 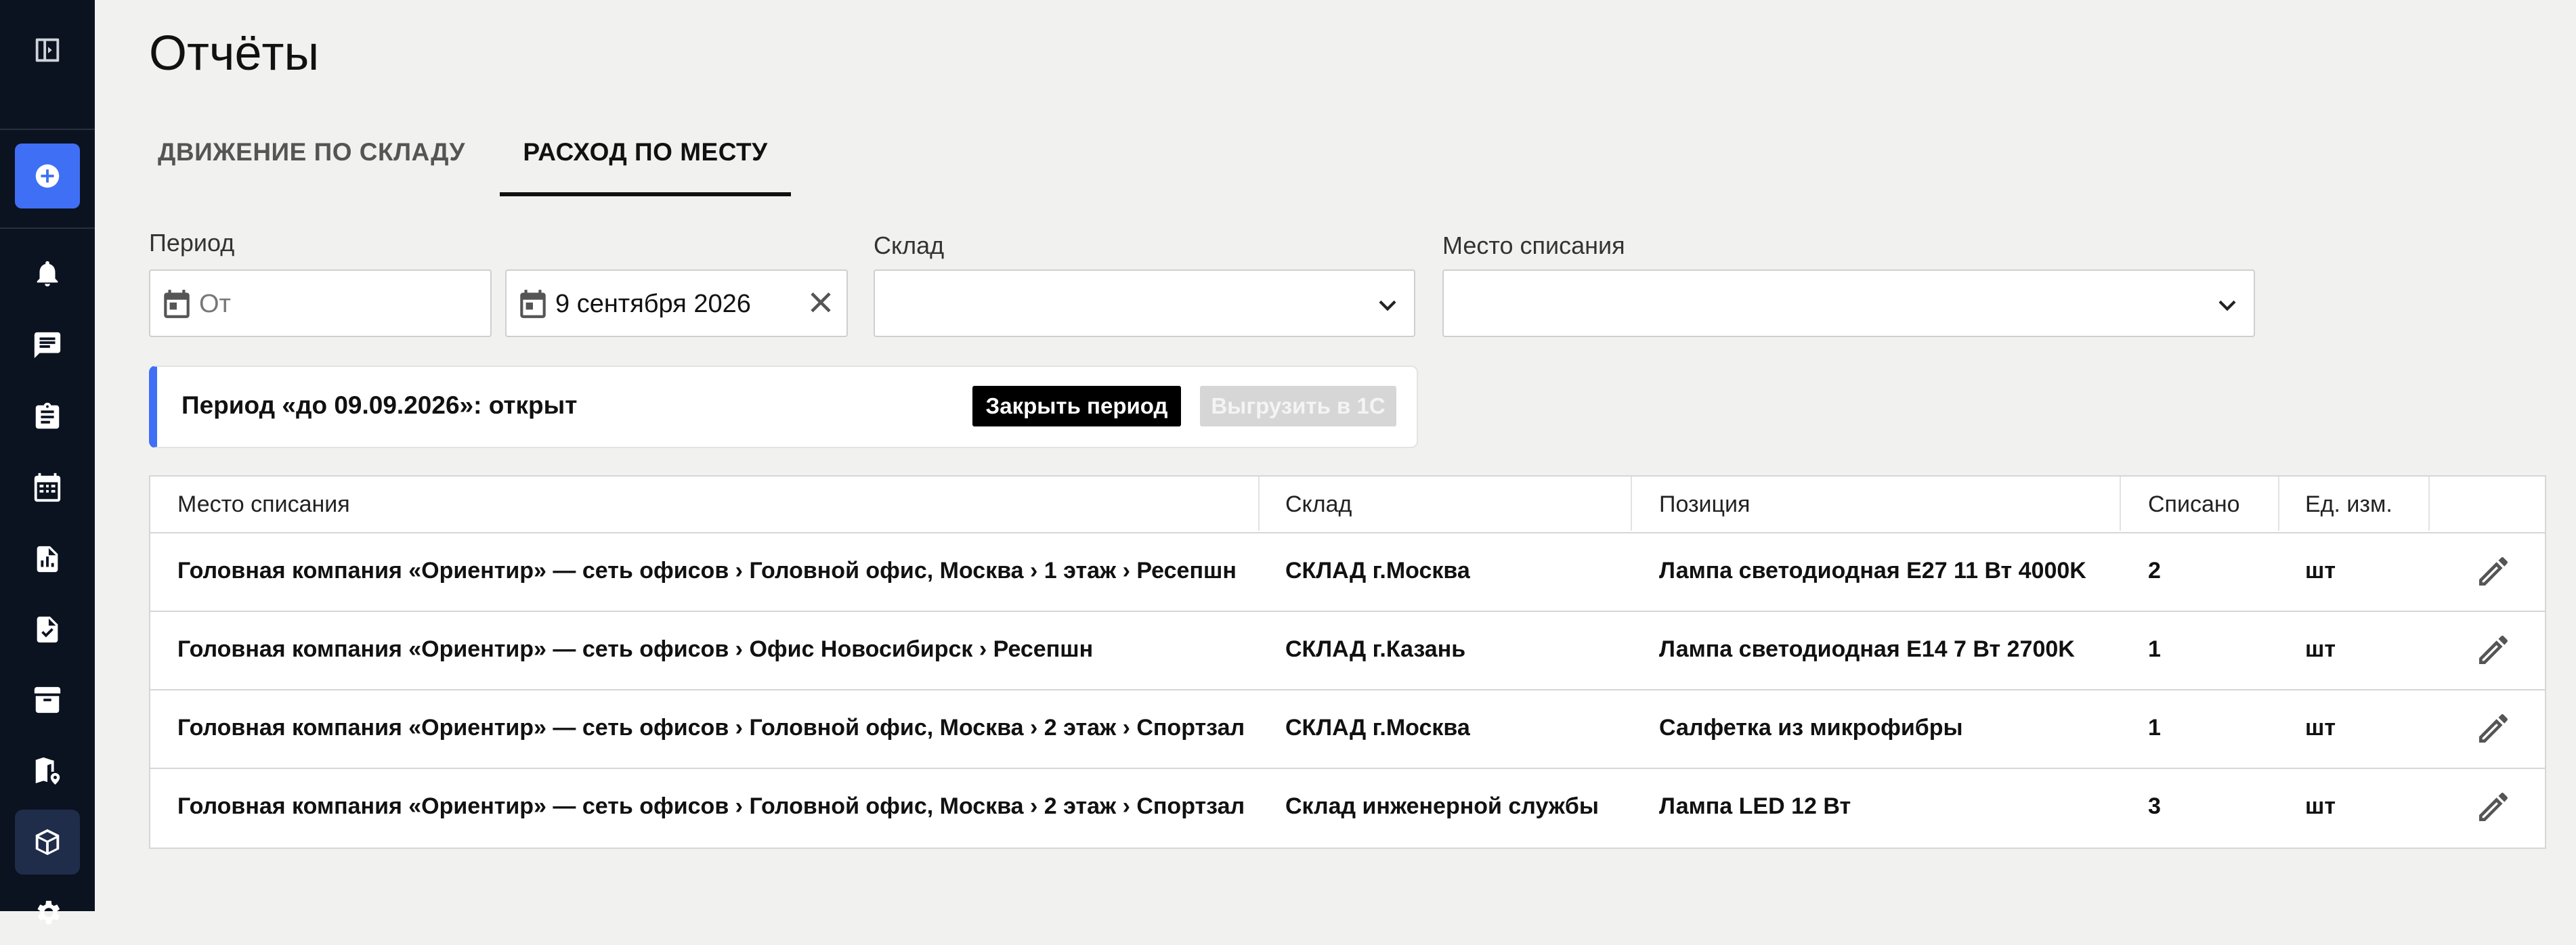 What do you see at coordinates (1848, 303) in the screenshot?
I see `place-select` at bounding box center [1848, 303].